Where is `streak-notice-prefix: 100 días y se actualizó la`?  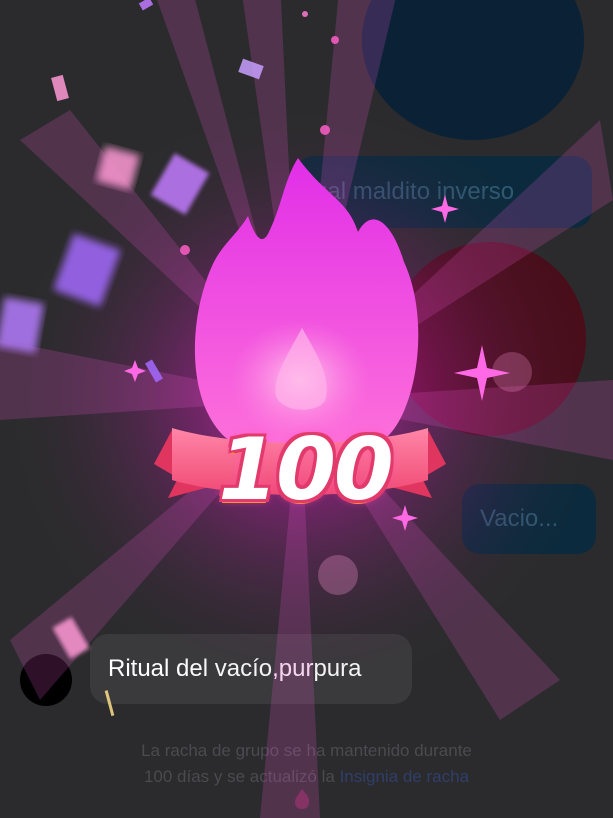
streak-notice-prefix: 100 días y se actualizó la is located at coordinates (241, 776).